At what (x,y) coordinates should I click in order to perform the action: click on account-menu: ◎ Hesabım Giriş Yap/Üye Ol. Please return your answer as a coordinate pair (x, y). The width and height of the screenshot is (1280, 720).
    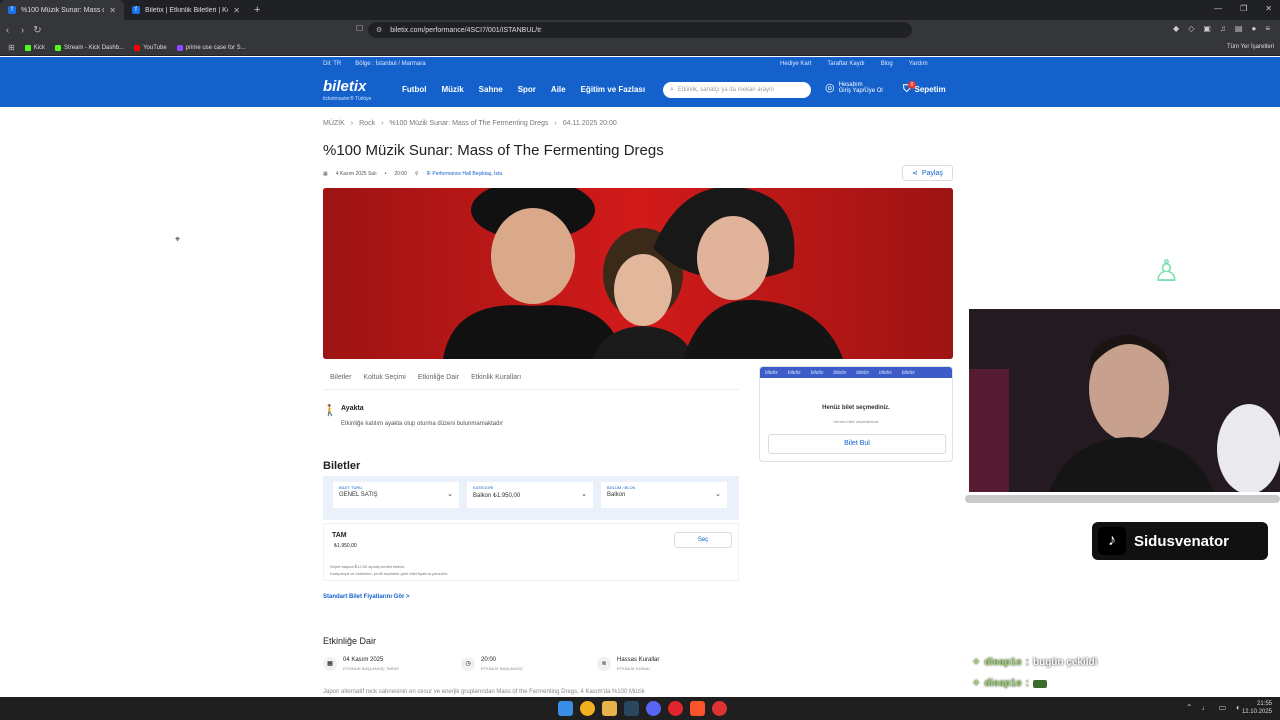
    Looking at the image, I should click on (854, 88).